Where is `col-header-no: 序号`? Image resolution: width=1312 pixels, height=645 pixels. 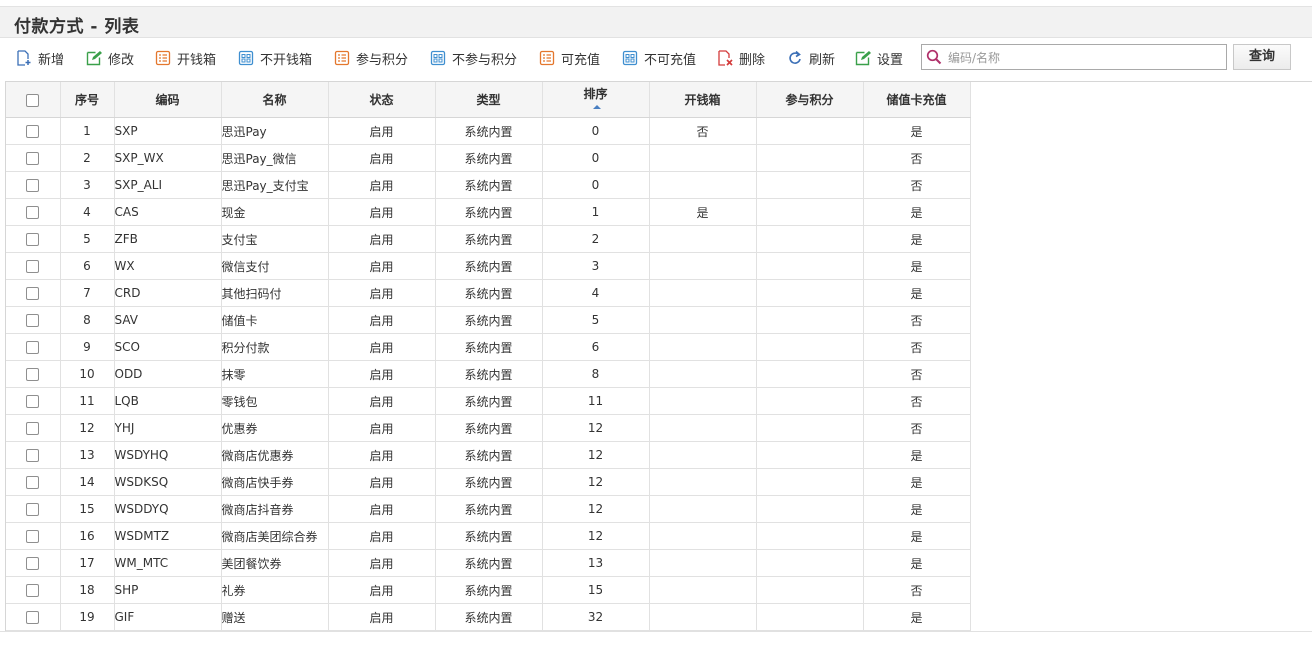 col-header-no: 序号 is located at coordinates (87, 100).